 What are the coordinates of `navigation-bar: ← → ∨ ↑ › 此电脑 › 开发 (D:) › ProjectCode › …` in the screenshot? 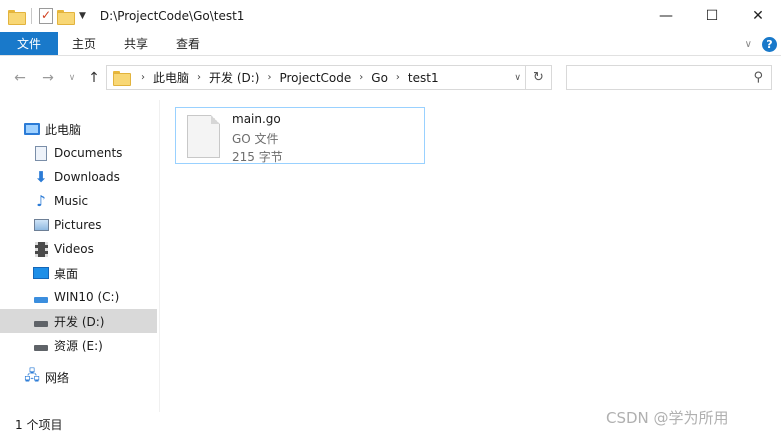 It's located at (390, 78).